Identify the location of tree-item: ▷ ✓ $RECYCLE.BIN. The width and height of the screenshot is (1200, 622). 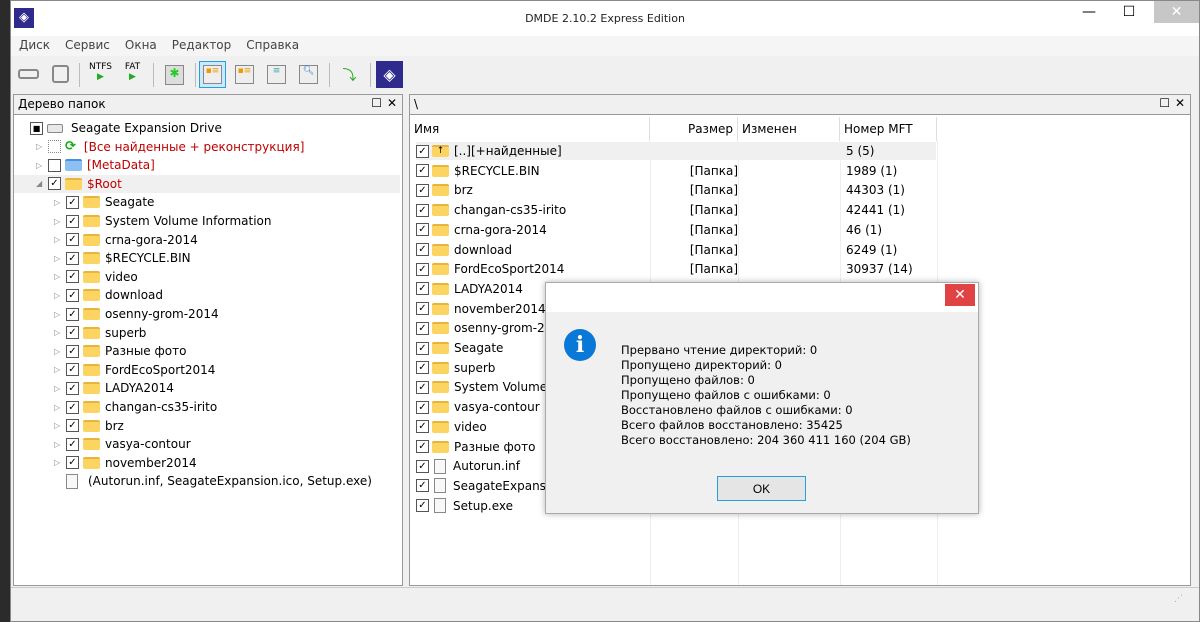
(122, 258).